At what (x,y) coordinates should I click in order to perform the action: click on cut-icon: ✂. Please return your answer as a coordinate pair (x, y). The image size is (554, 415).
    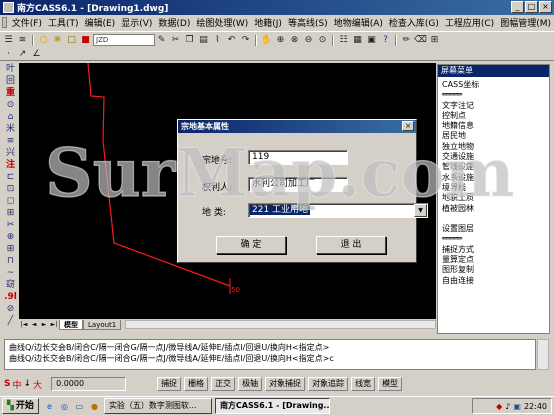
    Looking at the image, I should click on (175, 40).